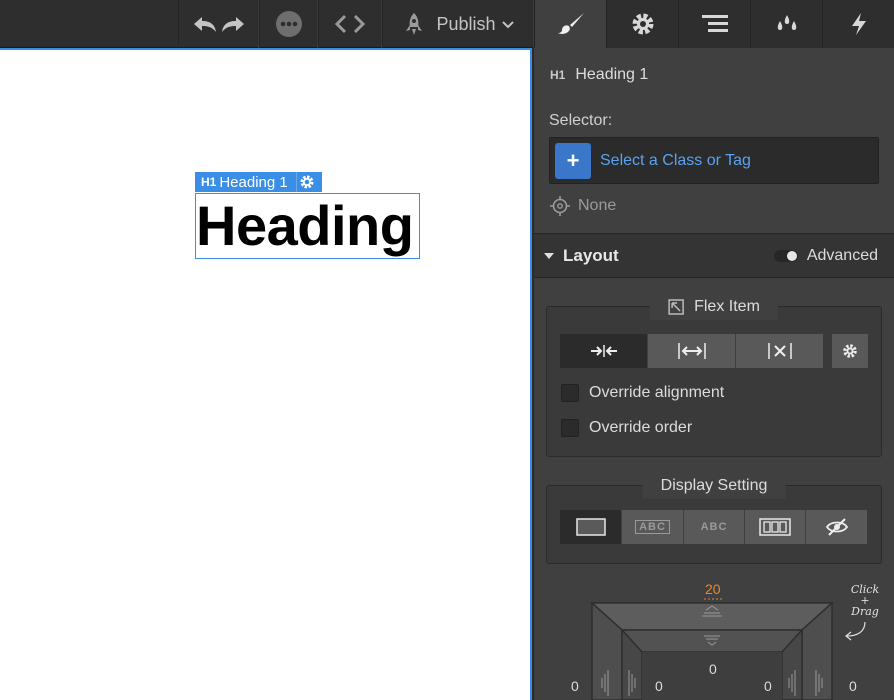  I want to click on spacing-widget: 20 0 0 0 0 0 Click + Drag, so click(714, 639).